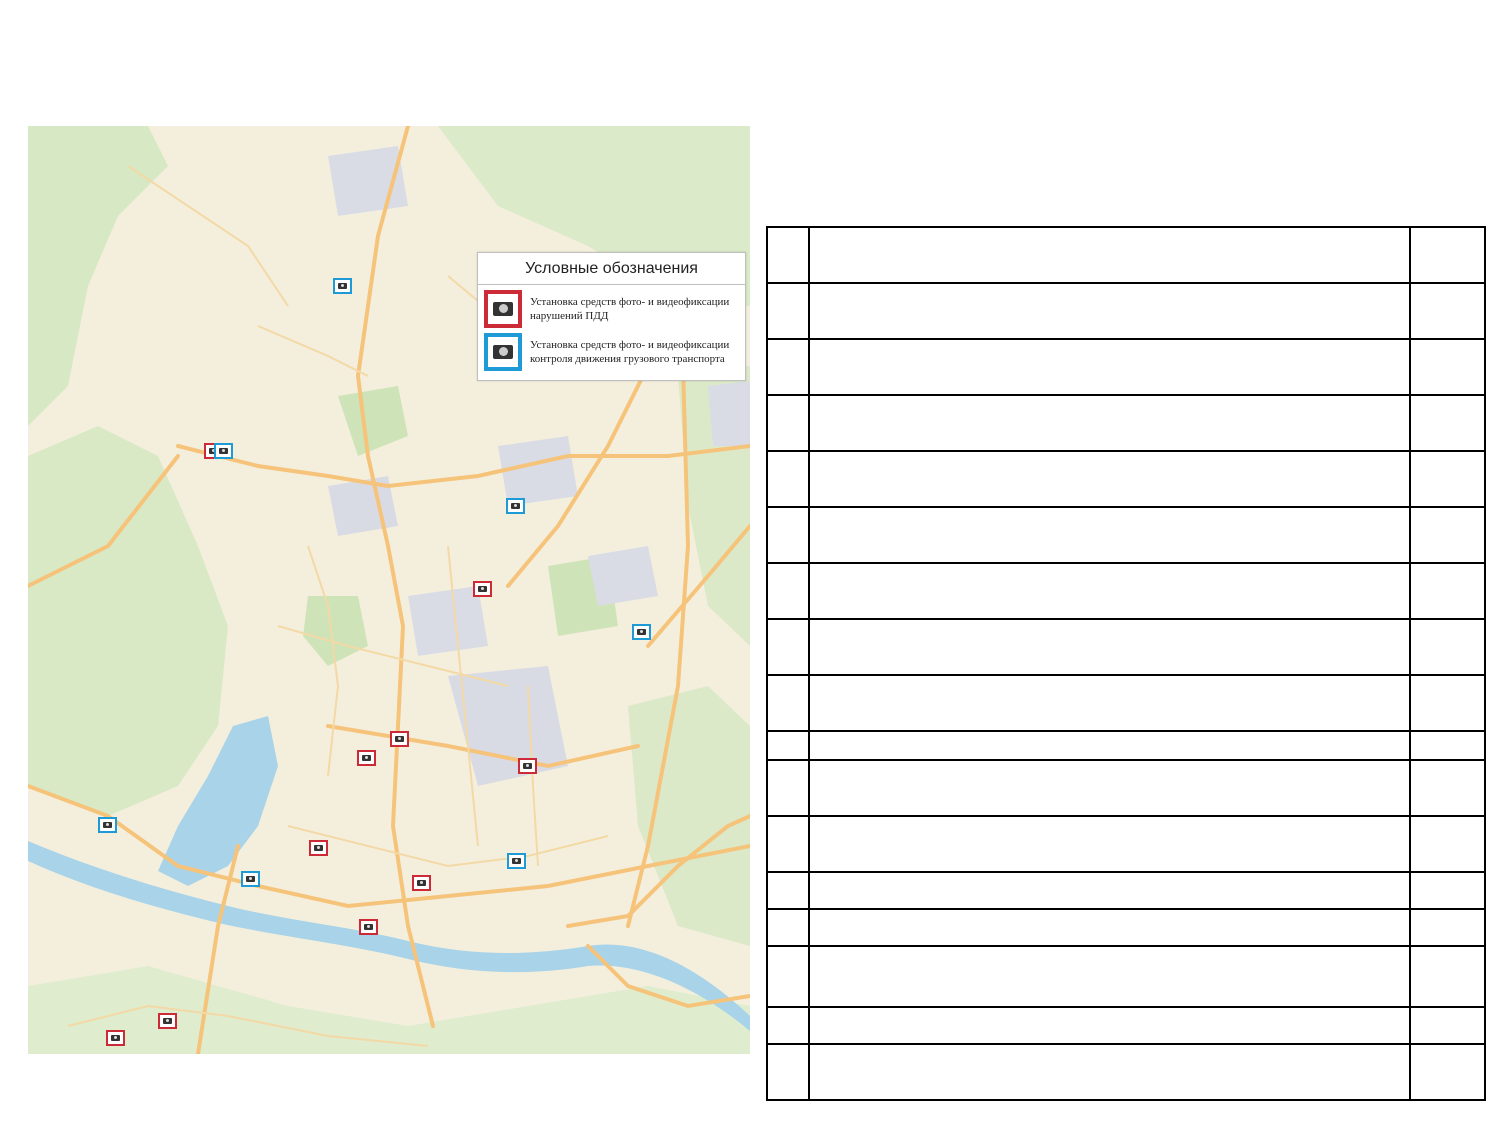  Describe the element at coordinates (611, 269) in the screenshot. I see `legend-title: Условные обозначения` at that location.